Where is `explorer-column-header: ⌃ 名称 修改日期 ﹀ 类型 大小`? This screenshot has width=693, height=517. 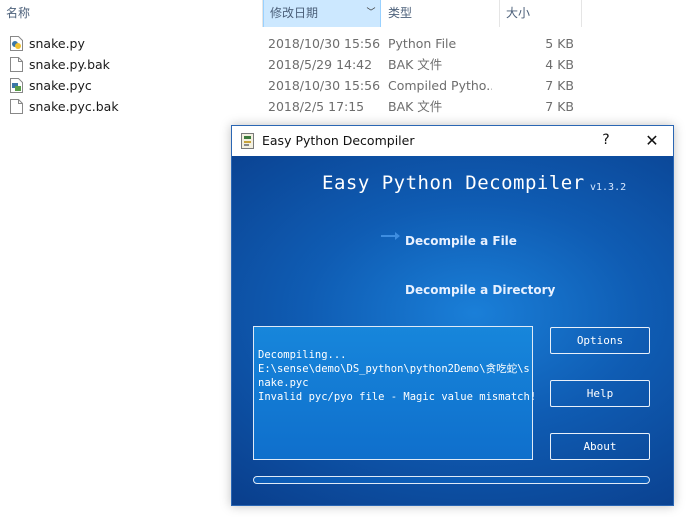
explorer-column-header: ⌃ 名称 修改日期 ﹀ 类型 大小 is located at coordinates (346, 13).